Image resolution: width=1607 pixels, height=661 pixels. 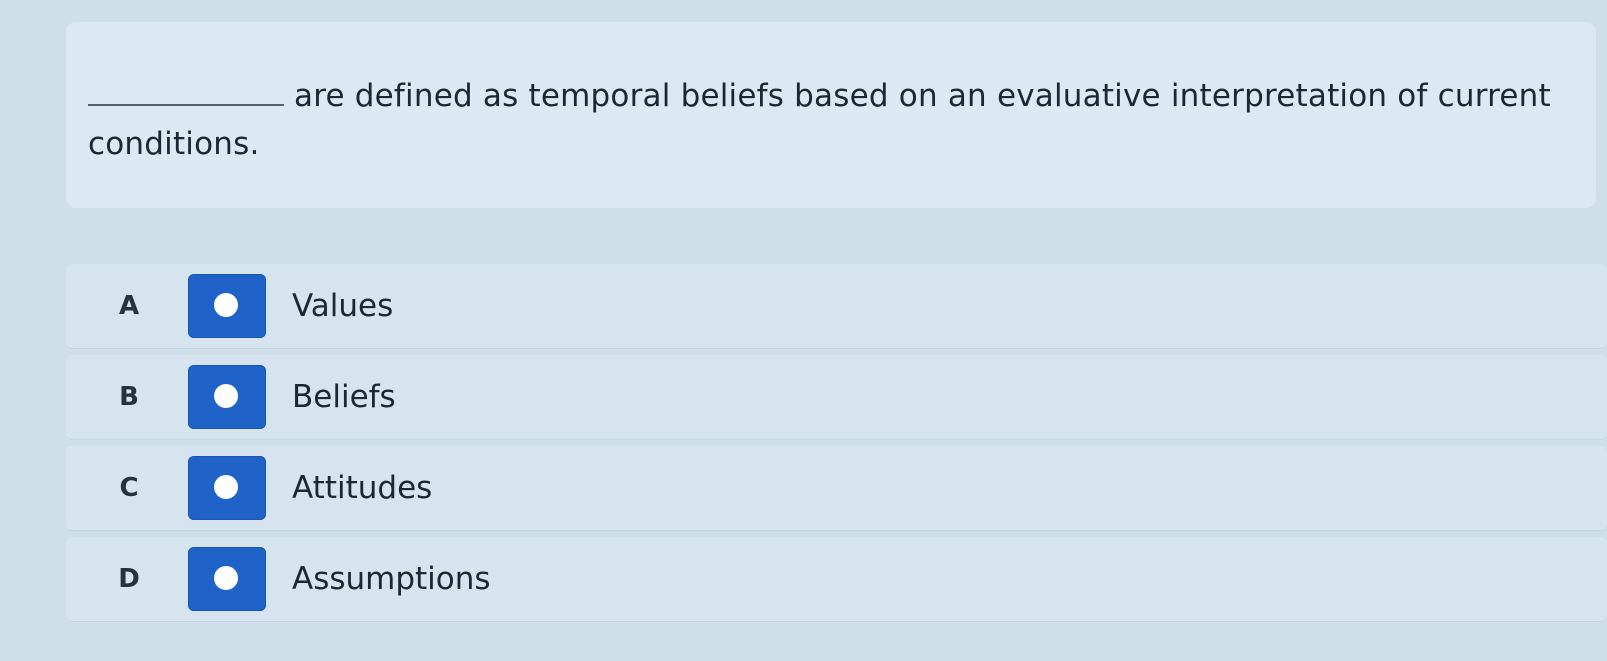 What do you see at coordinates (836, 397) in the screenshot?
I see `option-b: B Beliefs` at bounding box center [836, 397].